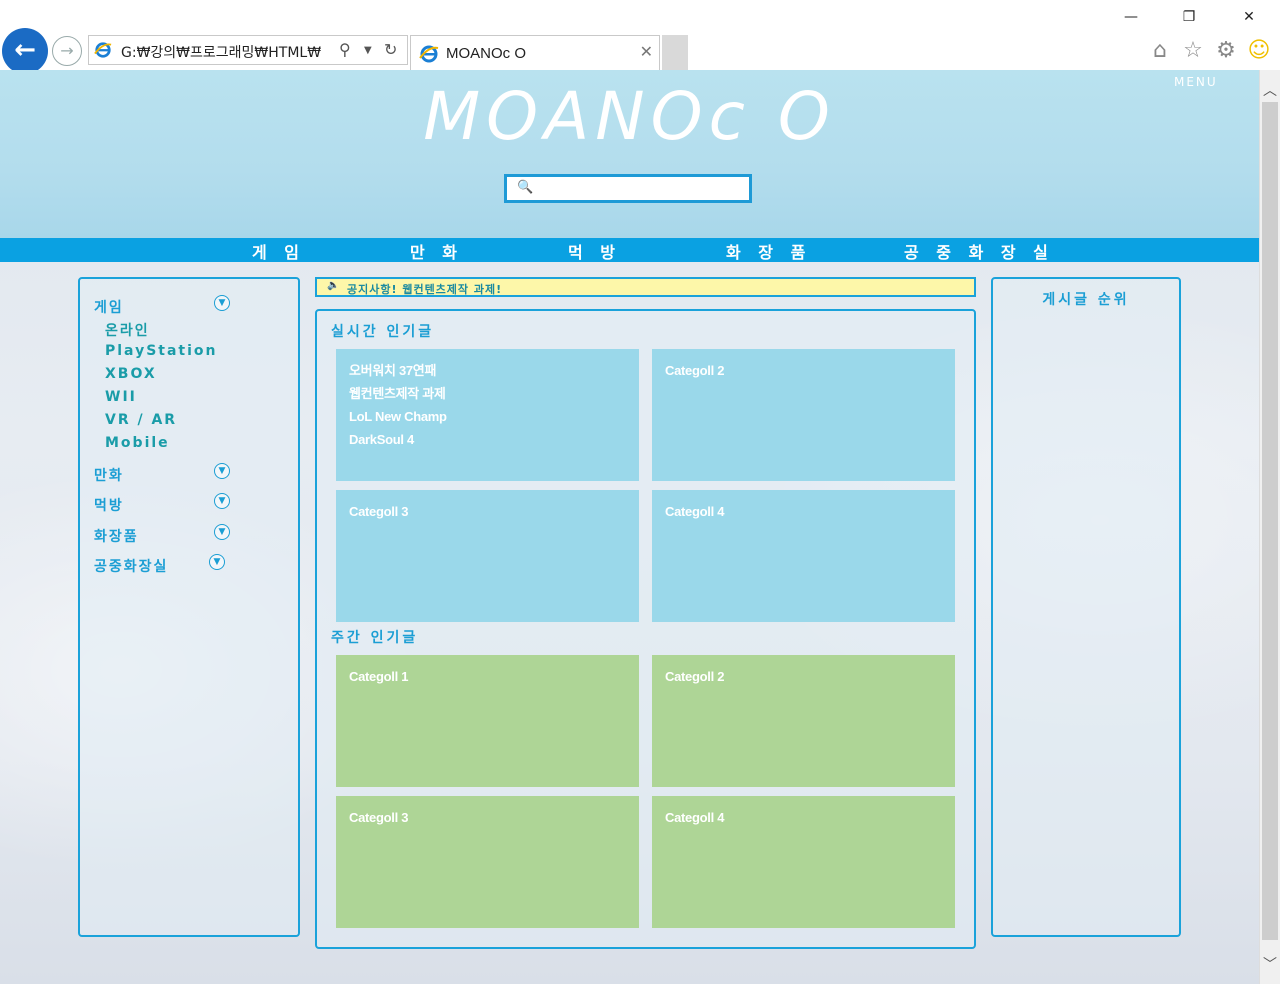  Describe the element at coordinates (1193, 51) in the screenshot. I see `star-icon: ☆` at that location.